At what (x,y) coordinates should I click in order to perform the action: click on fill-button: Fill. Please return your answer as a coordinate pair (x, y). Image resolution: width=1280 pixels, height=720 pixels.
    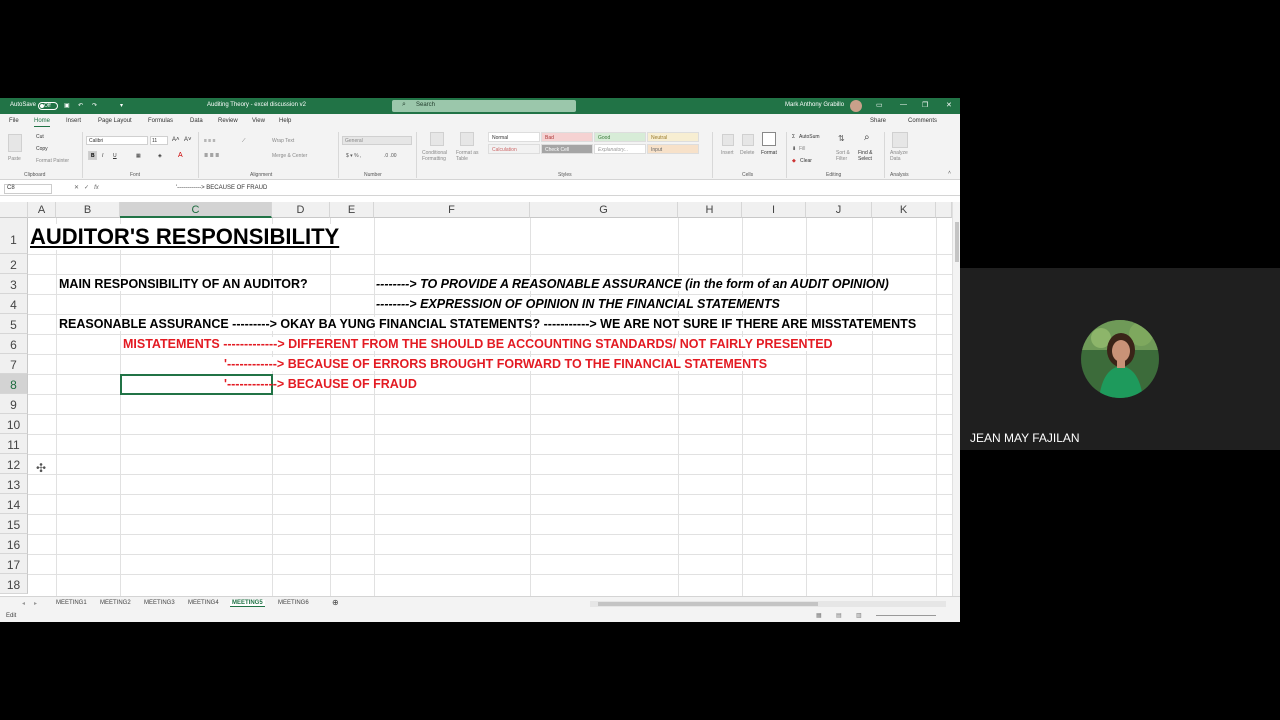
    Looking at the image, I should click on (802, 149).